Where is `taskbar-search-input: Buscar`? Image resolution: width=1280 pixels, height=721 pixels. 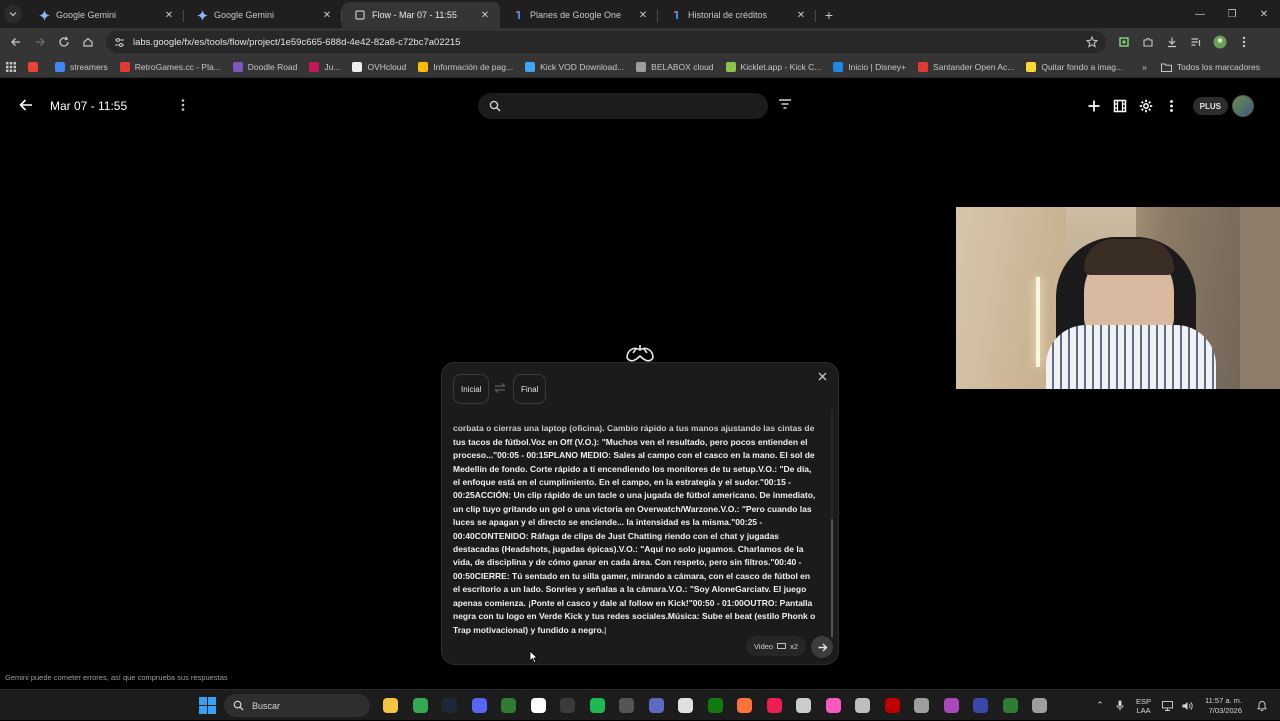
taskbar-search-input: Buscar is located at coordinates (297, 705).